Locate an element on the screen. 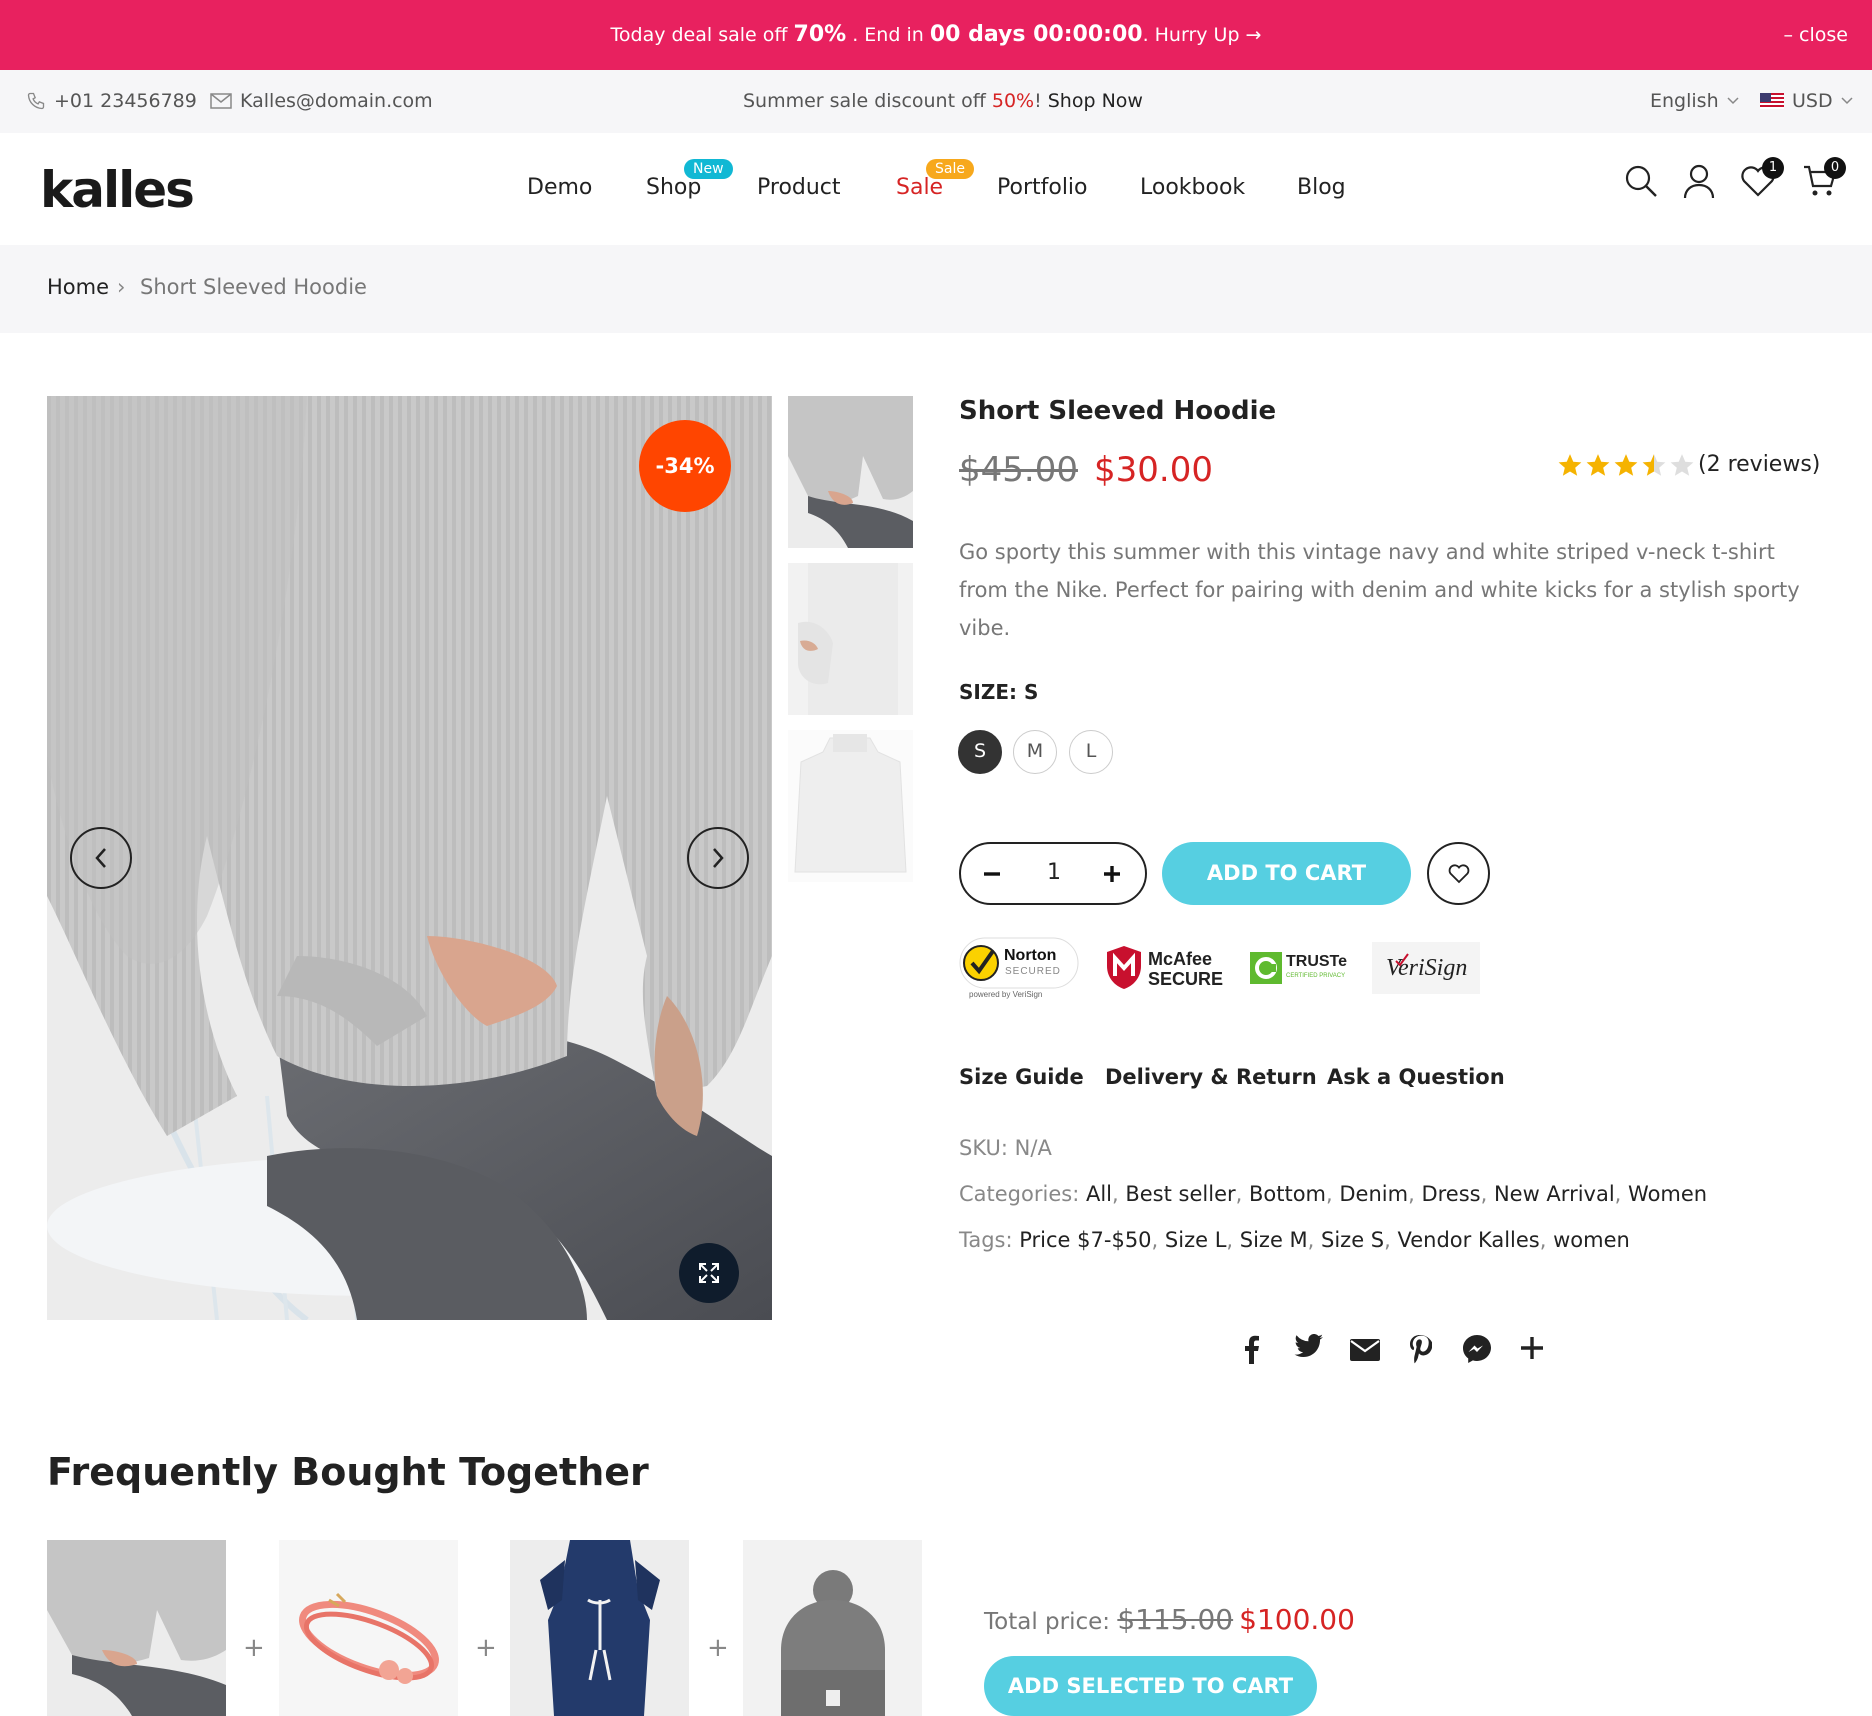 The image size is (1872, 1716). search-icon is located at coordinates (1641, 181).